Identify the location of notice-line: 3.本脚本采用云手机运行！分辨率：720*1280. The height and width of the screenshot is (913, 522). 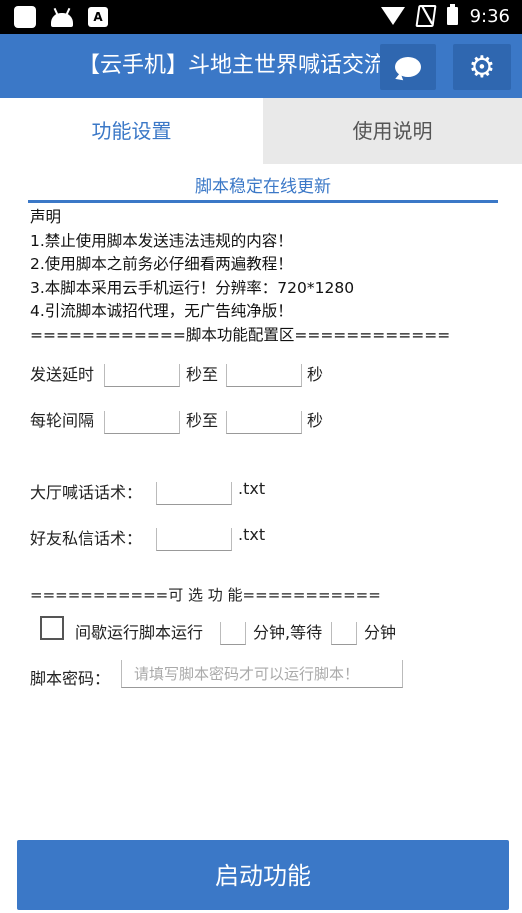
(192, 287).